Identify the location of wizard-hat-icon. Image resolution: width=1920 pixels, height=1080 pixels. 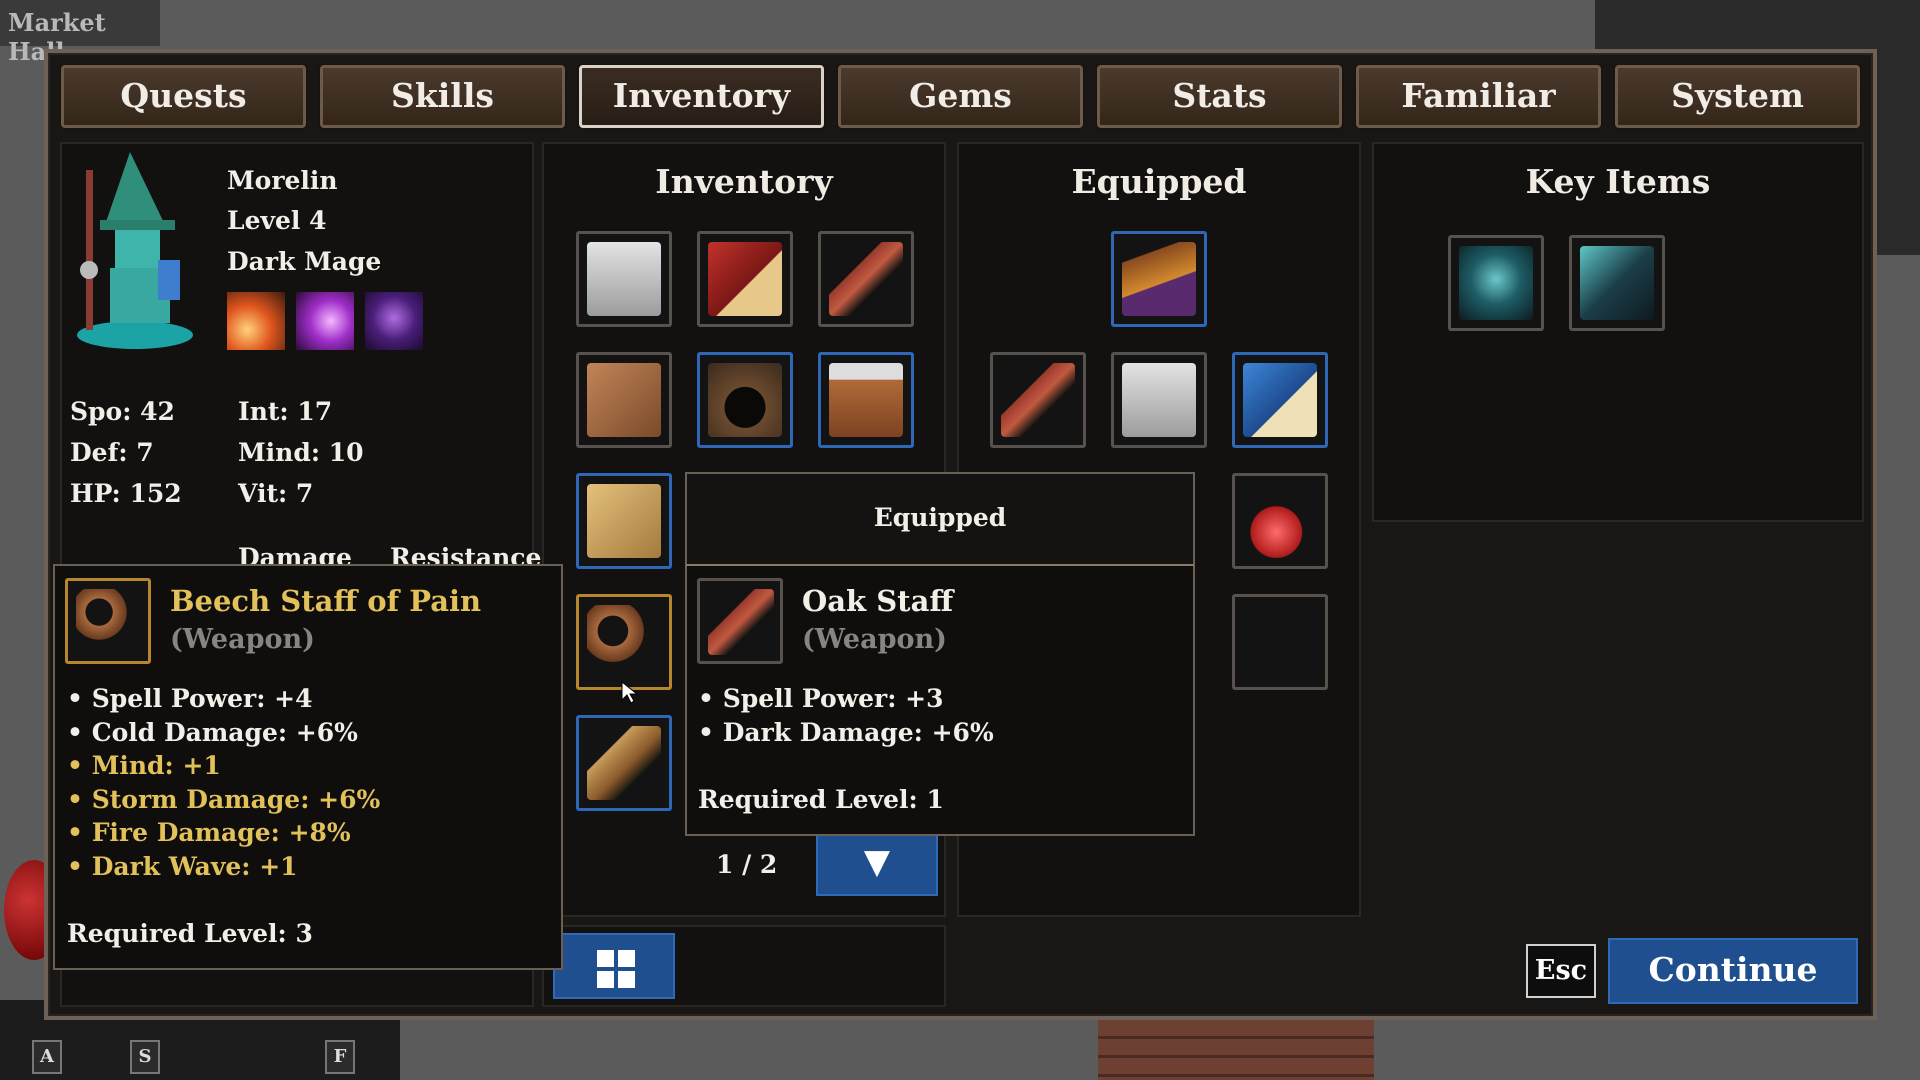
(1159, 279).